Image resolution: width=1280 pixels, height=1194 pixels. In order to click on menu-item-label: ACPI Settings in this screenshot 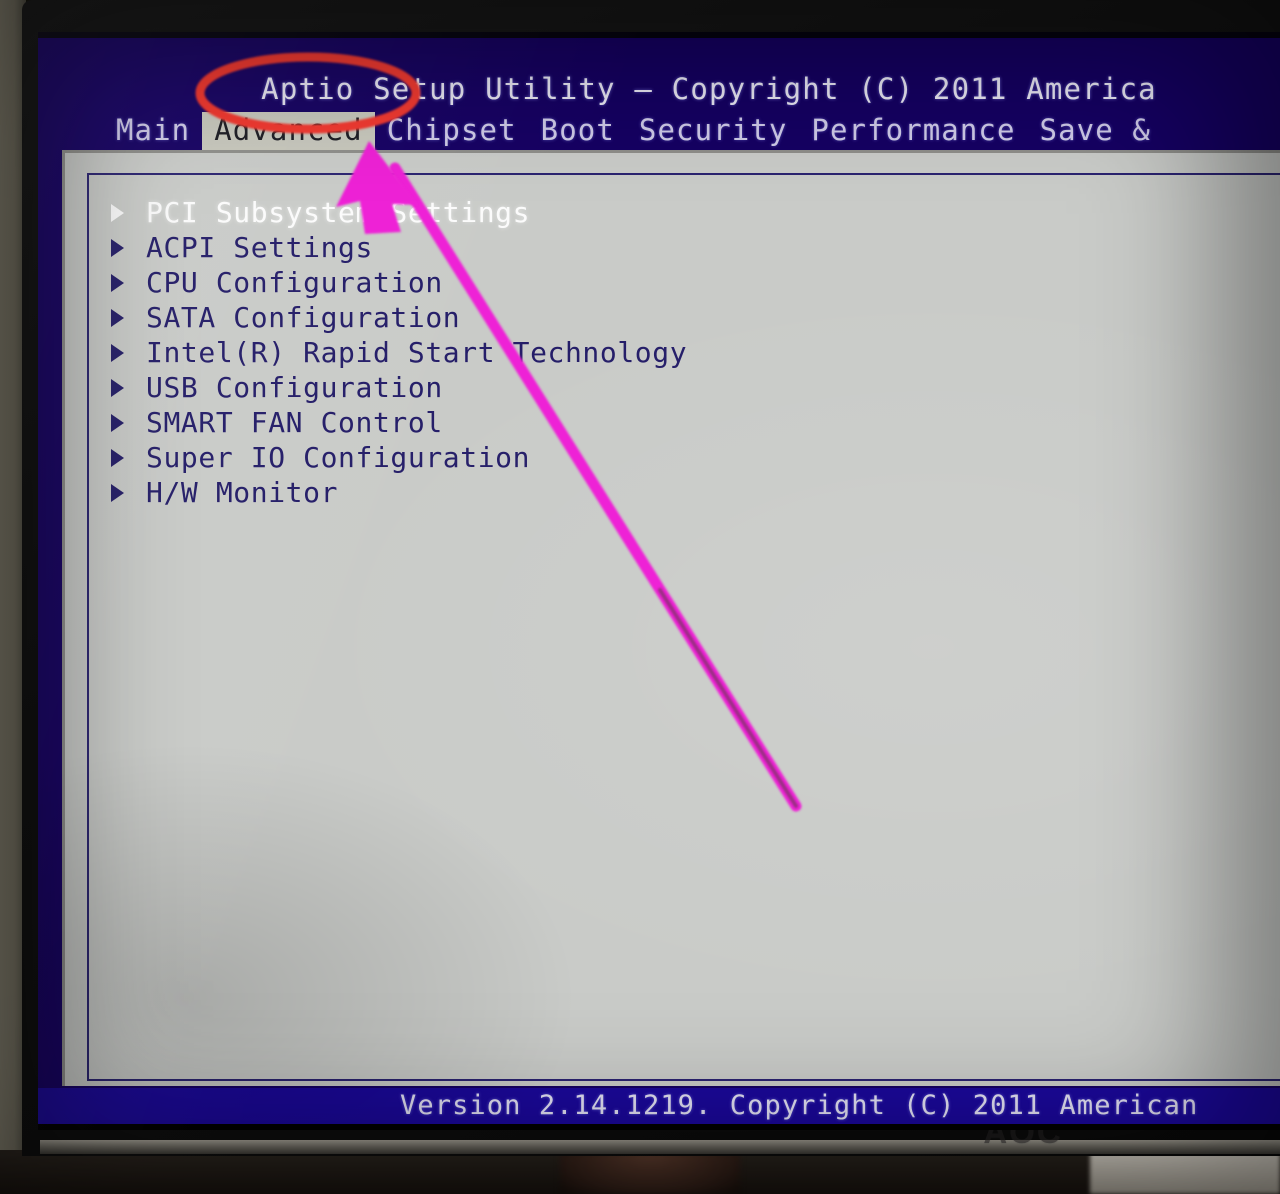, I will do `click(259, 247)`.